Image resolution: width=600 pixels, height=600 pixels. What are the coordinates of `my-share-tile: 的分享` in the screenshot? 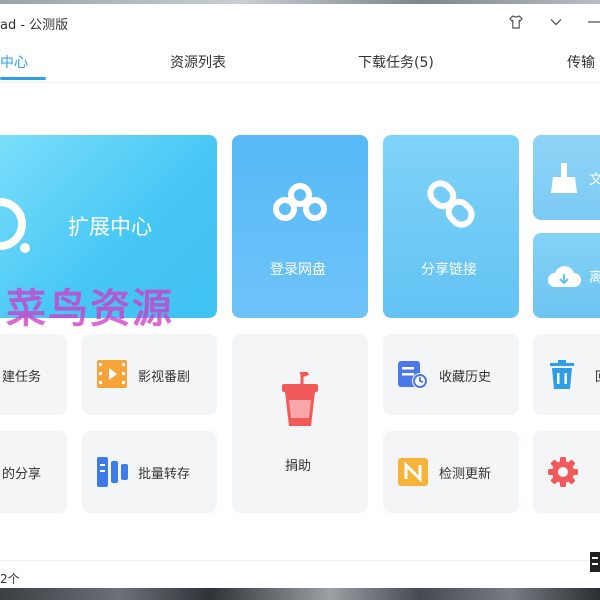 It's located at (33, 472).